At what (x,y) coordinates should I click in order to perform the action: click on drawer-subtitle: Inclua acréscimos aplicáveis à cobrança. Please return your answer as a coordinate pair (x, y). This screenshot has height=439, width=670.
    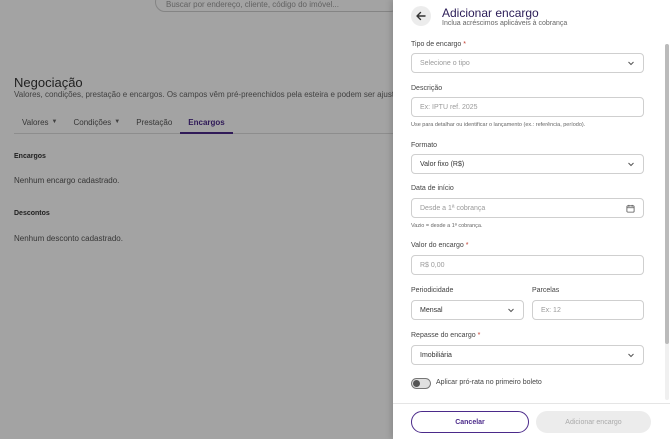
    Looking at the image, I should click on (505, 23).